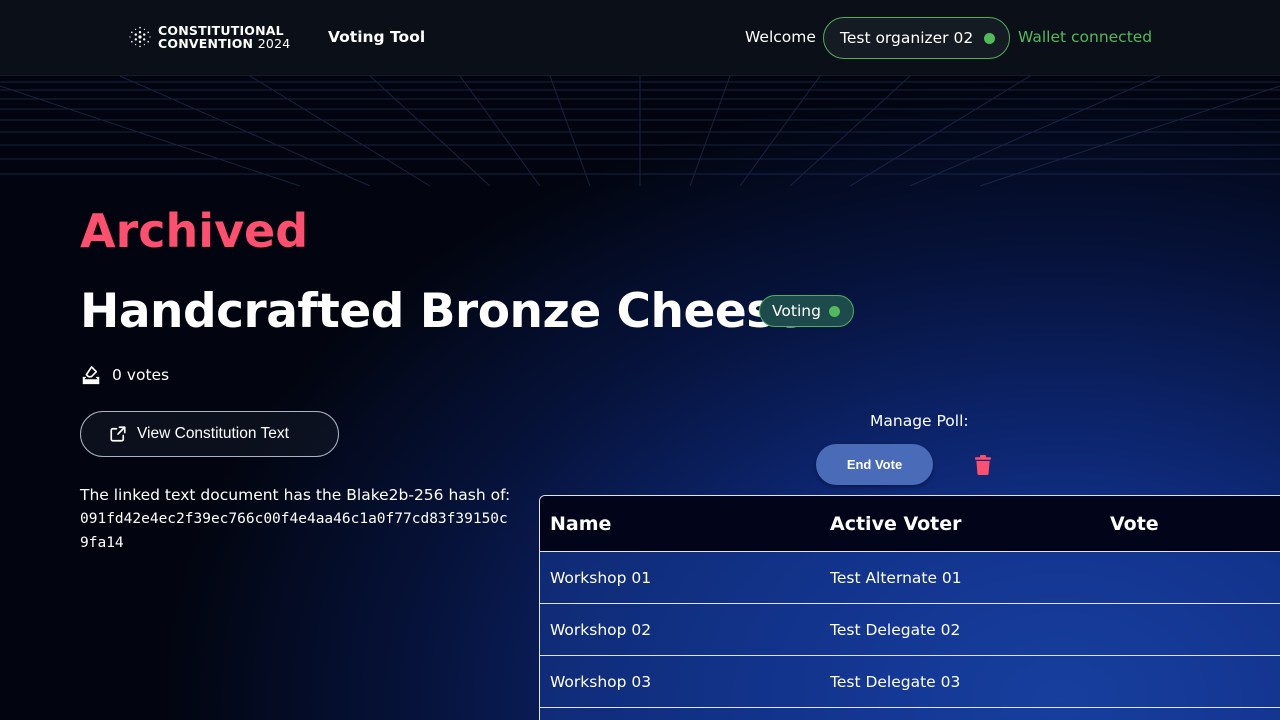 The width and height of the screenshot is (1280, 720). I want to click on user-menu-button: Test organizer 02, so click(916, 38).